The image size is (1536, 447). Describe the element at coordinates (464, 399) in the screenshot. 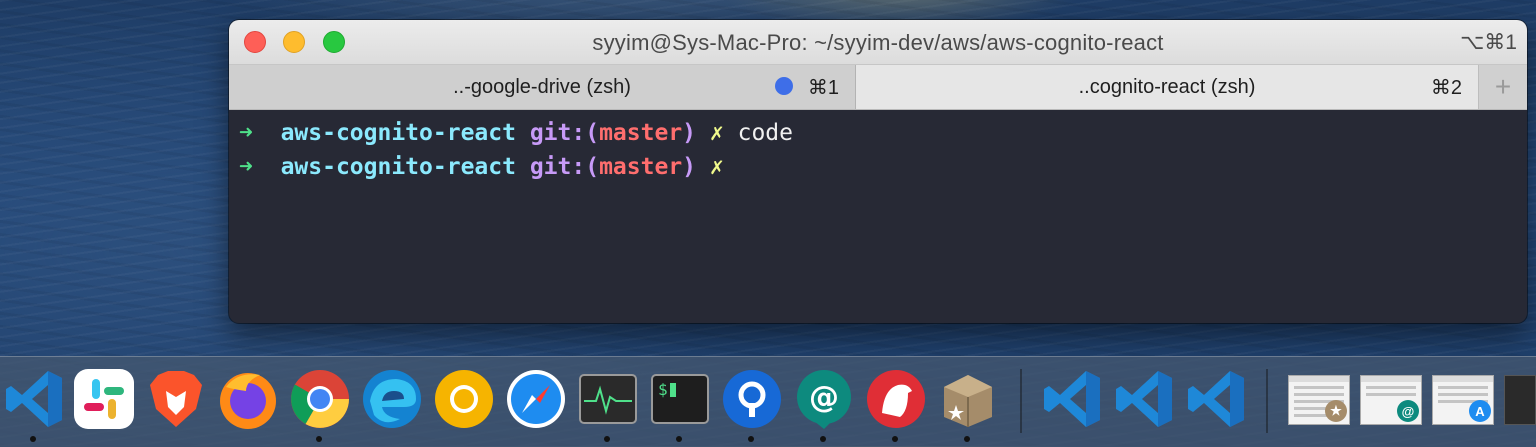

I see `chrome-canary-icon` at that location.